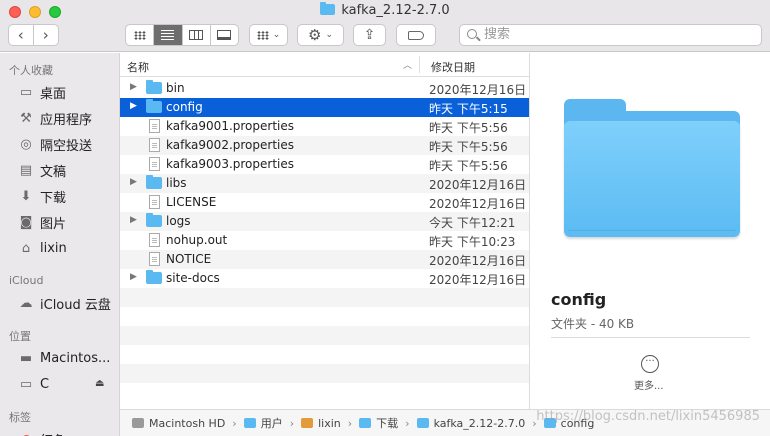 Image resolution: width=770 pixels, height=436 pixels. Describe the element at coordinates (21, 35) in the screenshot. I see `back-button: ‹` at that location.